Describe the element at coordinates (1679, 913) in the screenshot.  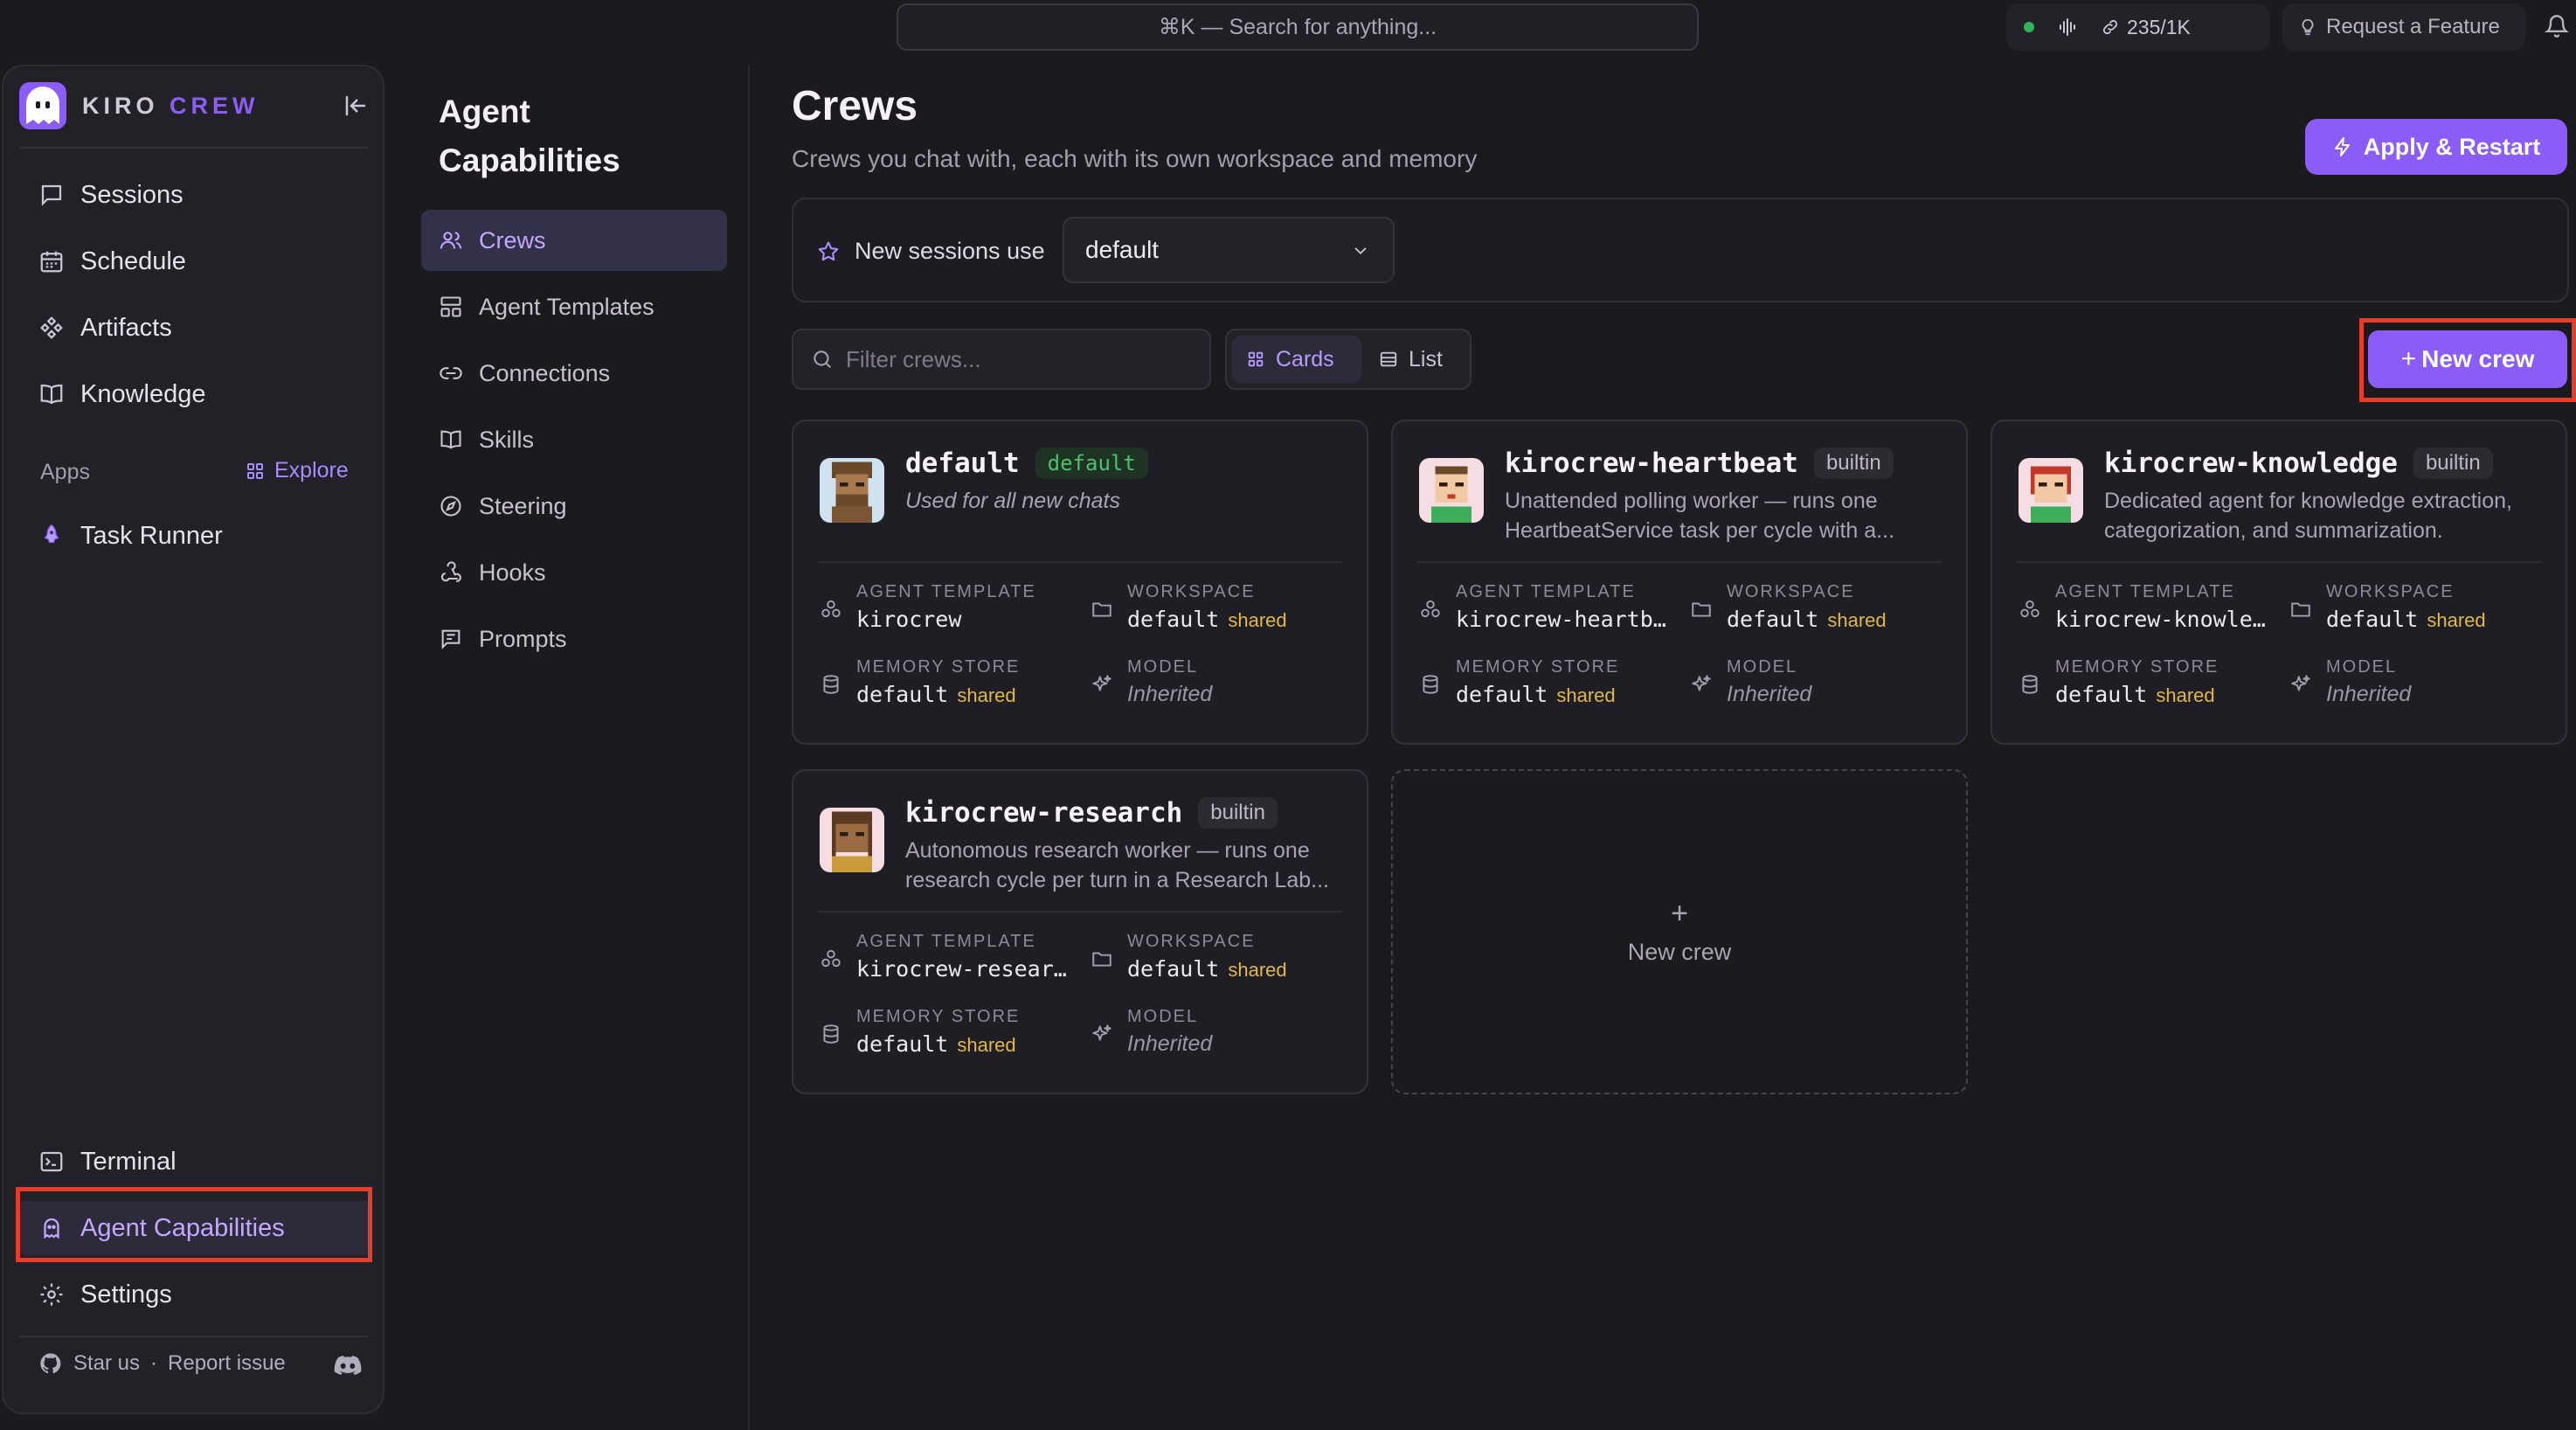
I see `plus-icon: +` at that location.